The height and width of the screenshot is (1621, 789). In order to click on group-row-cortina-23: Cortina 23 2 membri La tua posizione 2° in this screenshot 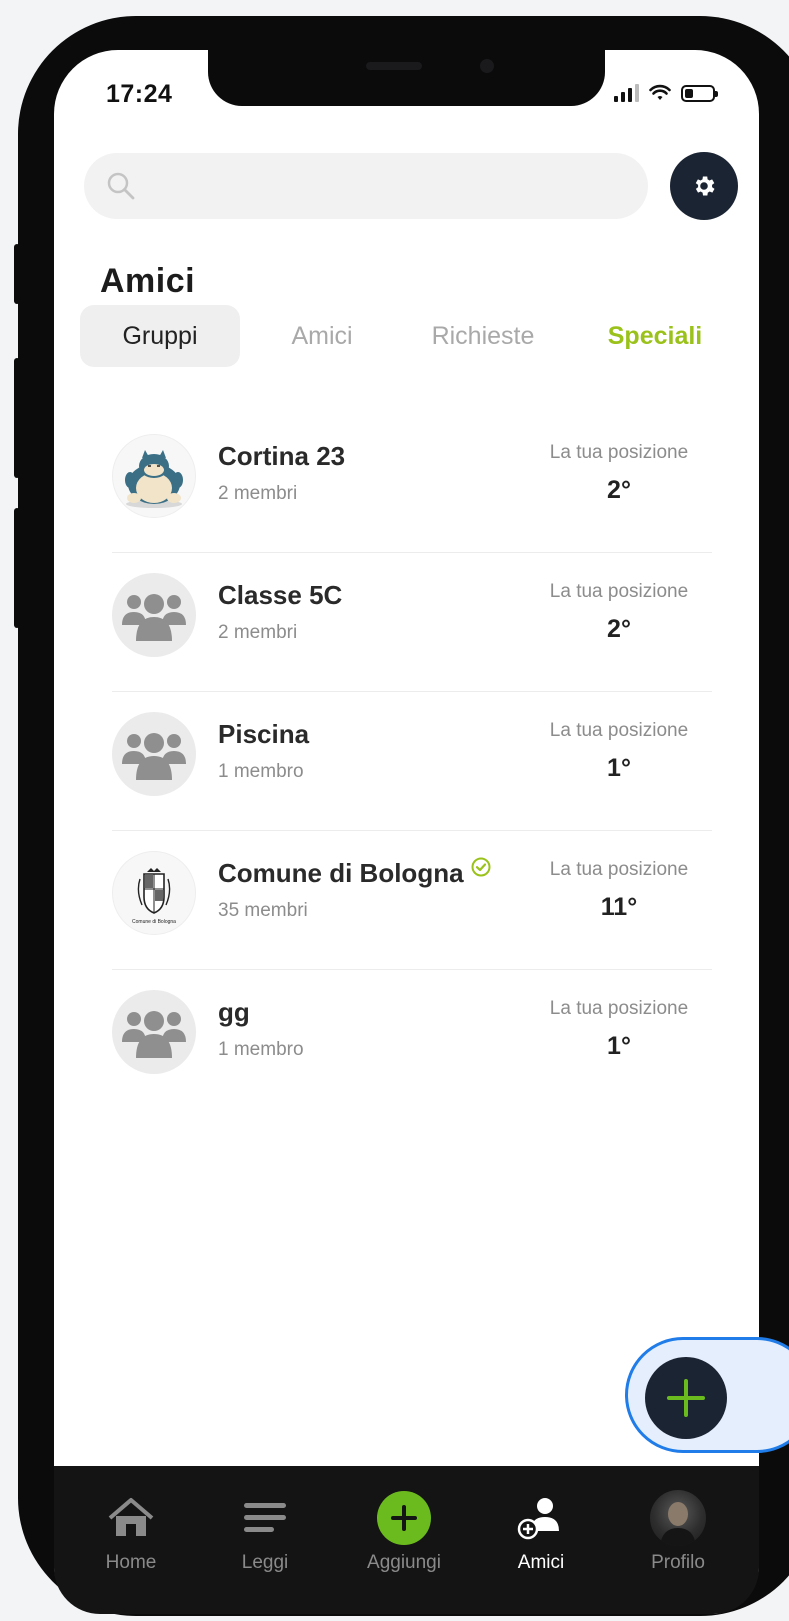, I will do `click(412, 483)`.